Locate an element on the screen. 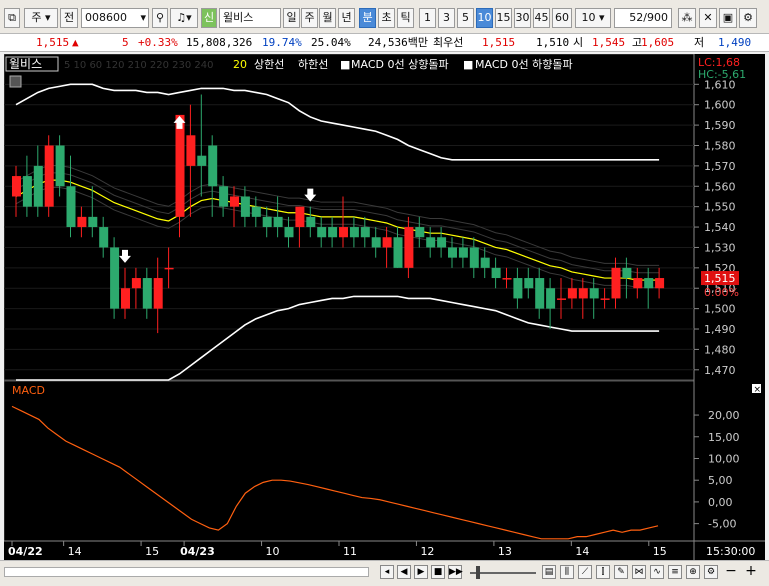  stock-code-input: 008600 ▾ is located at coordinates (115, 18).